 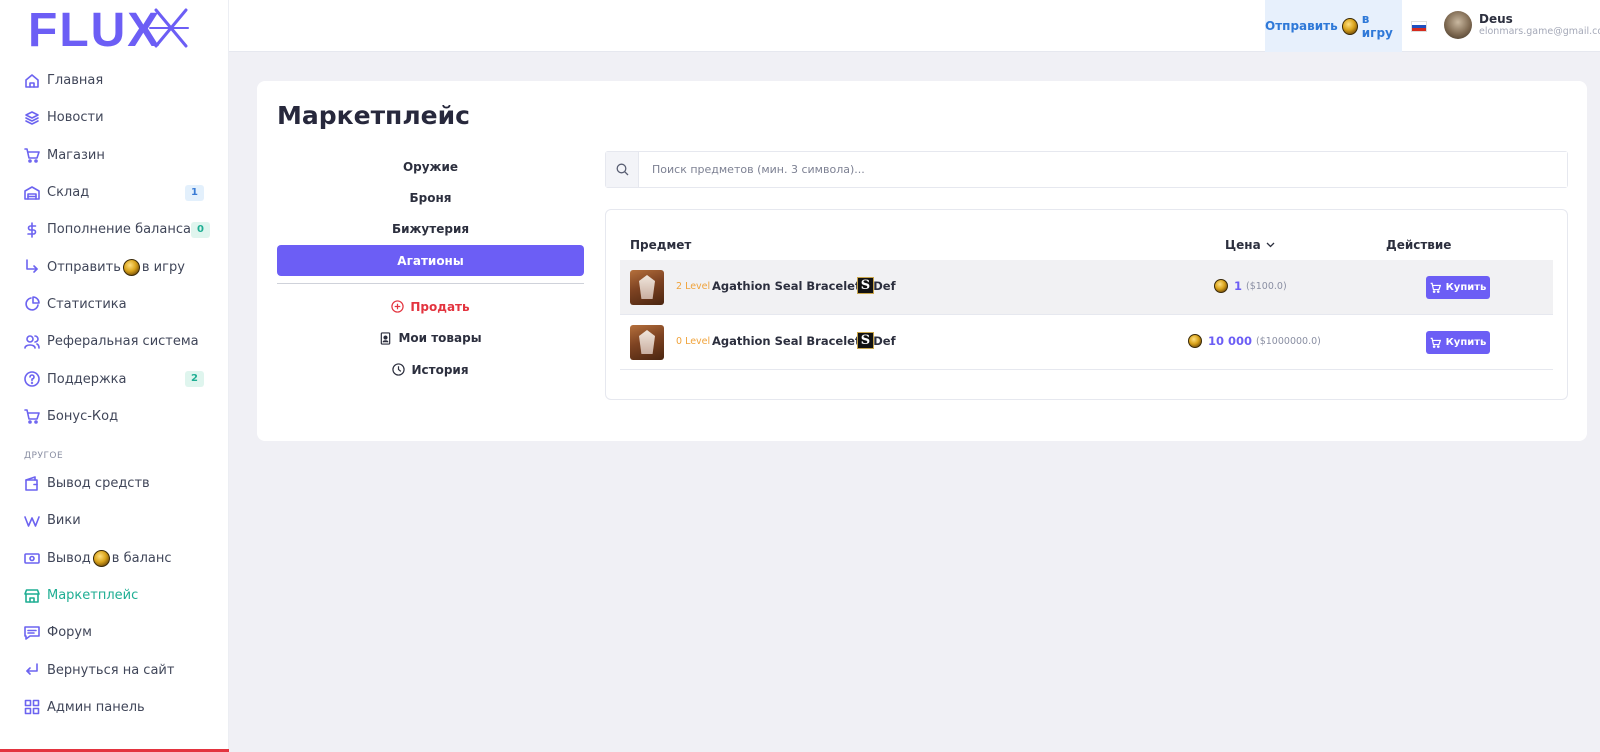 What do you see at coordinates (94, 29) in the screenshot?
I see `svg-text: FLUX` at bounding box center [94, 29].